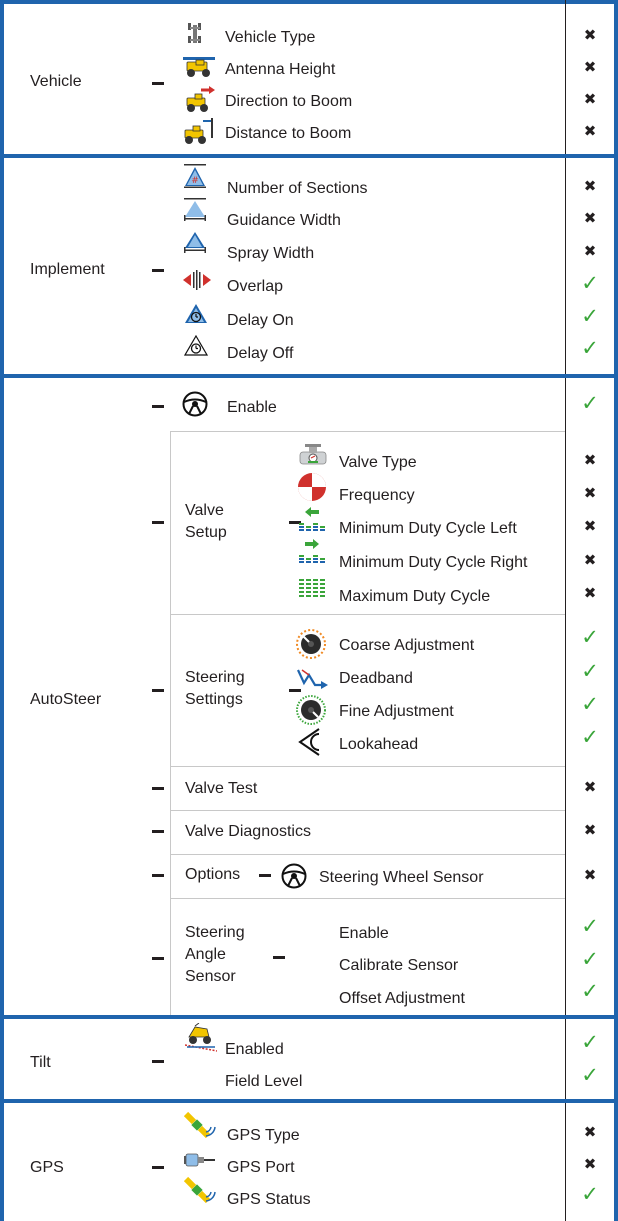 The image size is (618, 1221). What do you see at coordinates (254, 1049) in the screenshot?
I see `tilt-enabled-label: Enabled` at bounding box center [254, 1049].